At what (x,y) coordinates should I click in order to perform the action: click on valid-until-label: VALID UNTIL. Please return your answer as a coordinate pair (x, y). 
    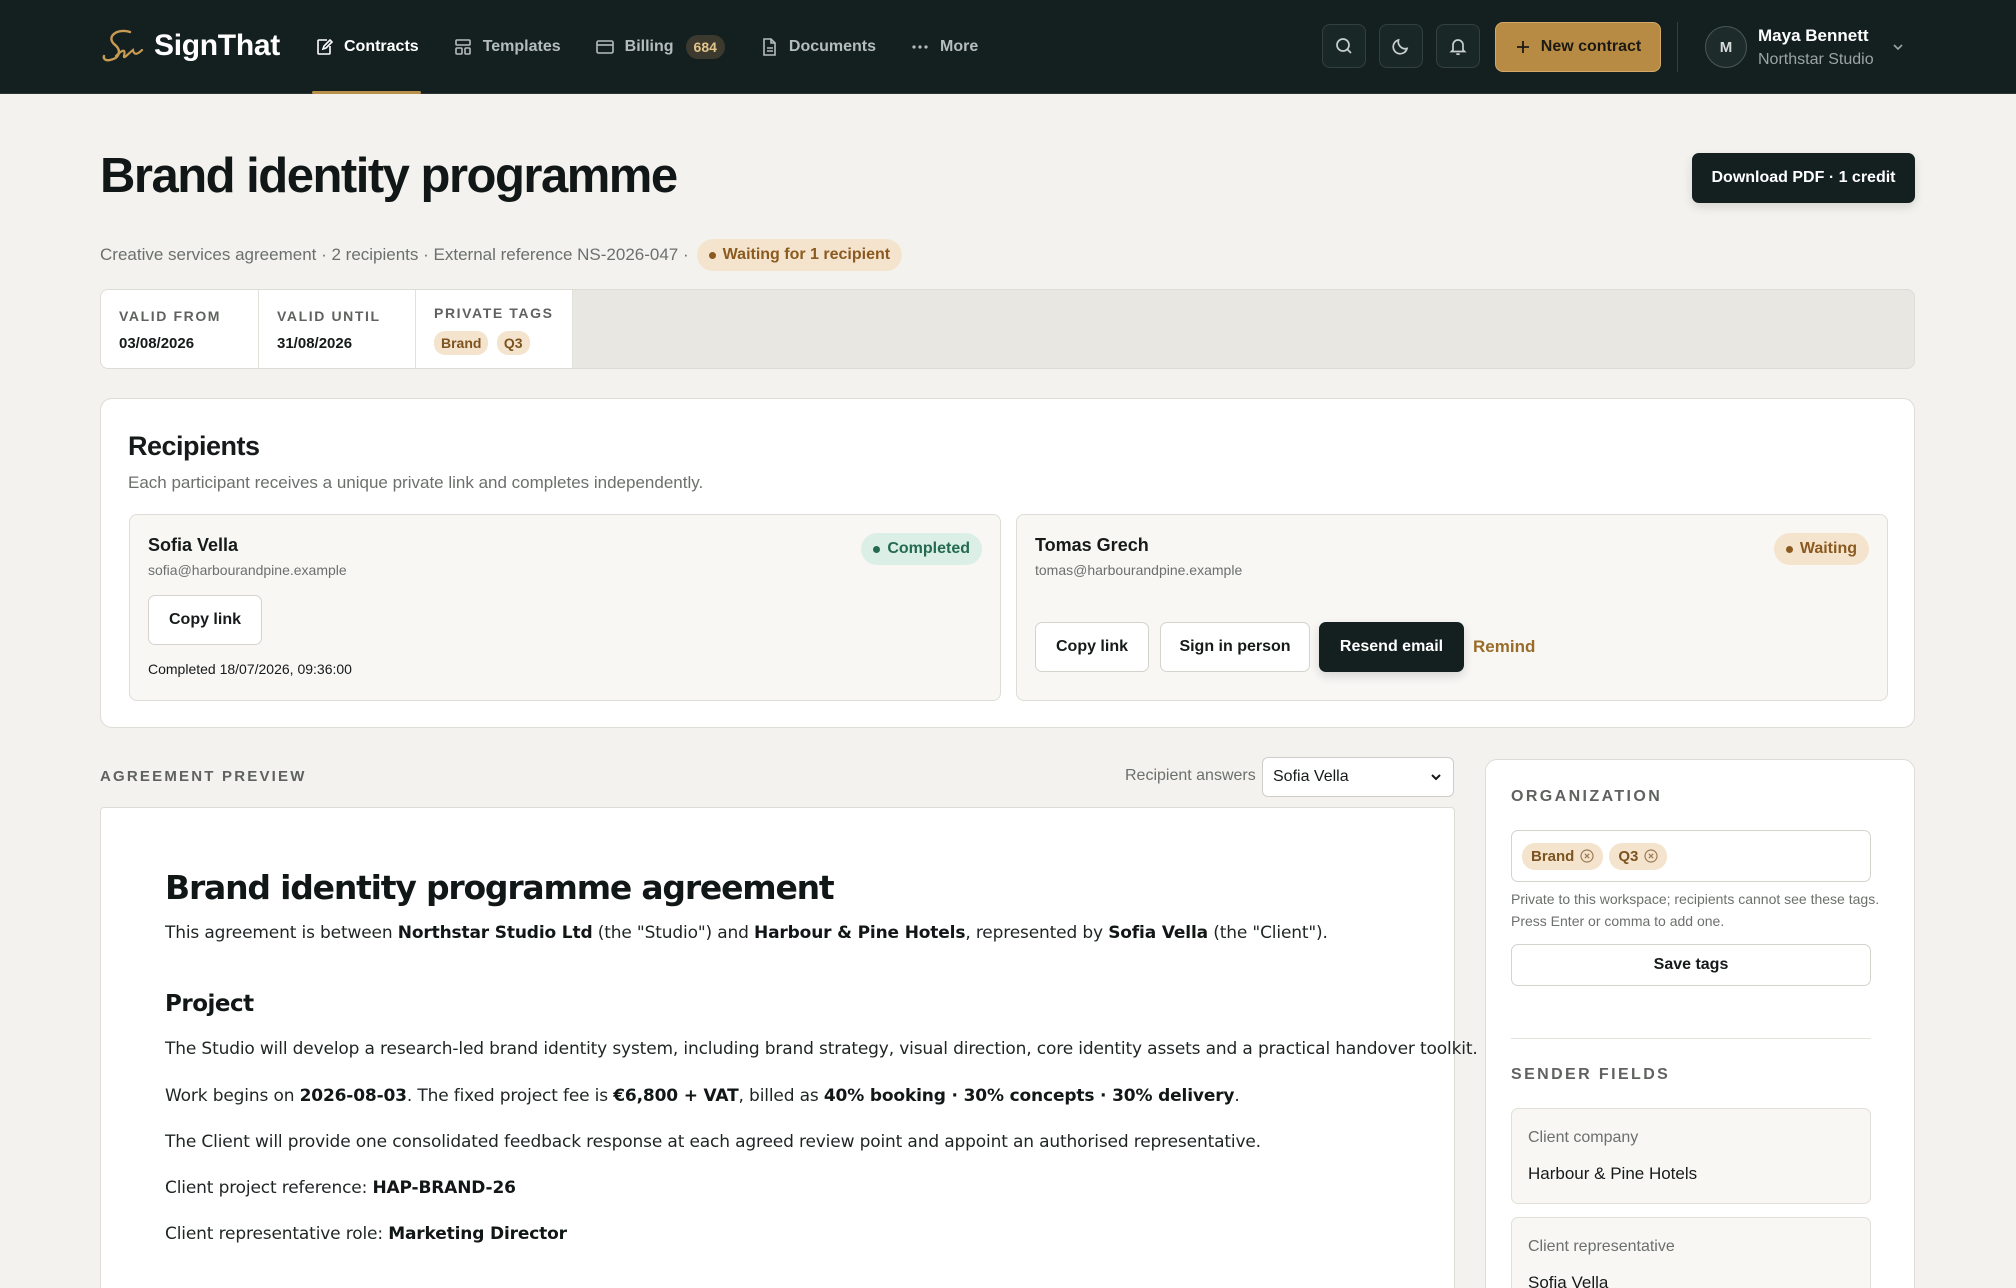
    Looking at the image, I should click on (329, 316).